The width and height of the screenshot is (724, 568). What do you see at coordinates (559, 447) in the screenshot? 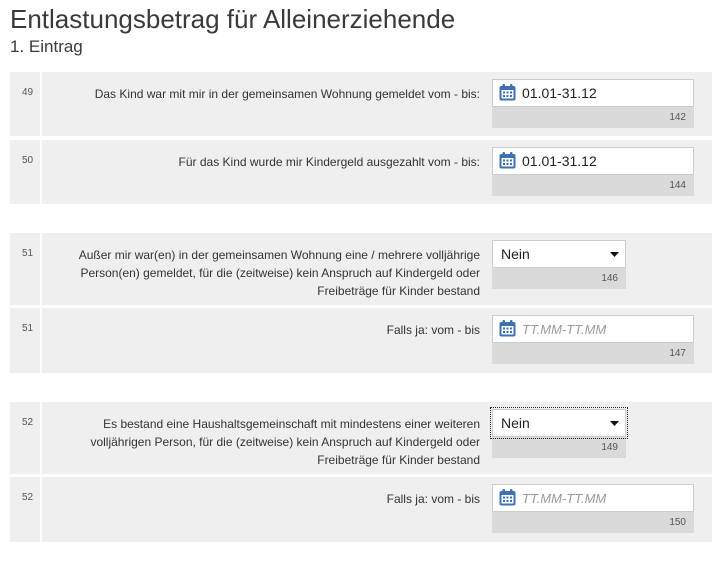
I see `field-code: 149` at bounding box center [559, 447].